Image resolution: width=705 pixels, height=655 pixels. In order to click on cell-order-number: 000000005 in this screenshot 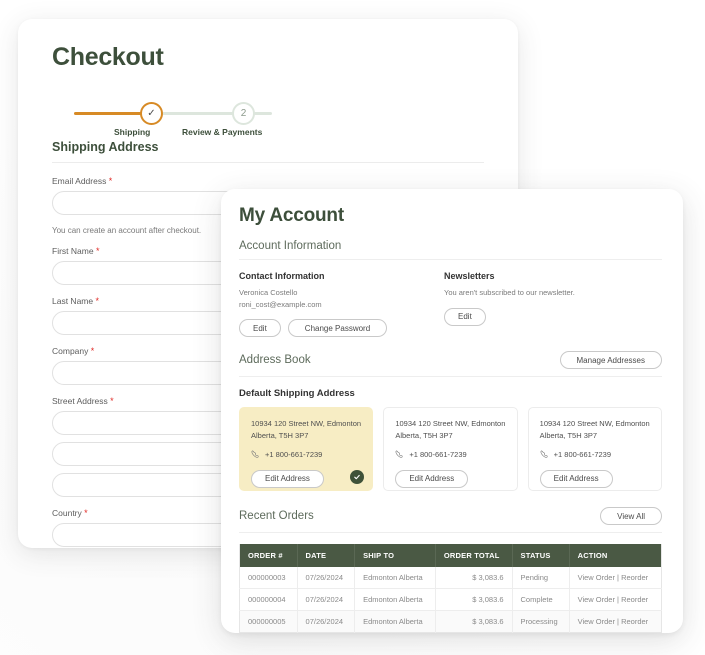, I will do `click(268, 621)`.